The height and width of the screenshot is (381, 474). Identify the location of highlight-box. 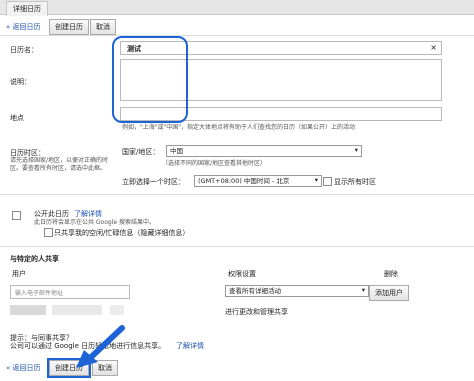
(150, 79).